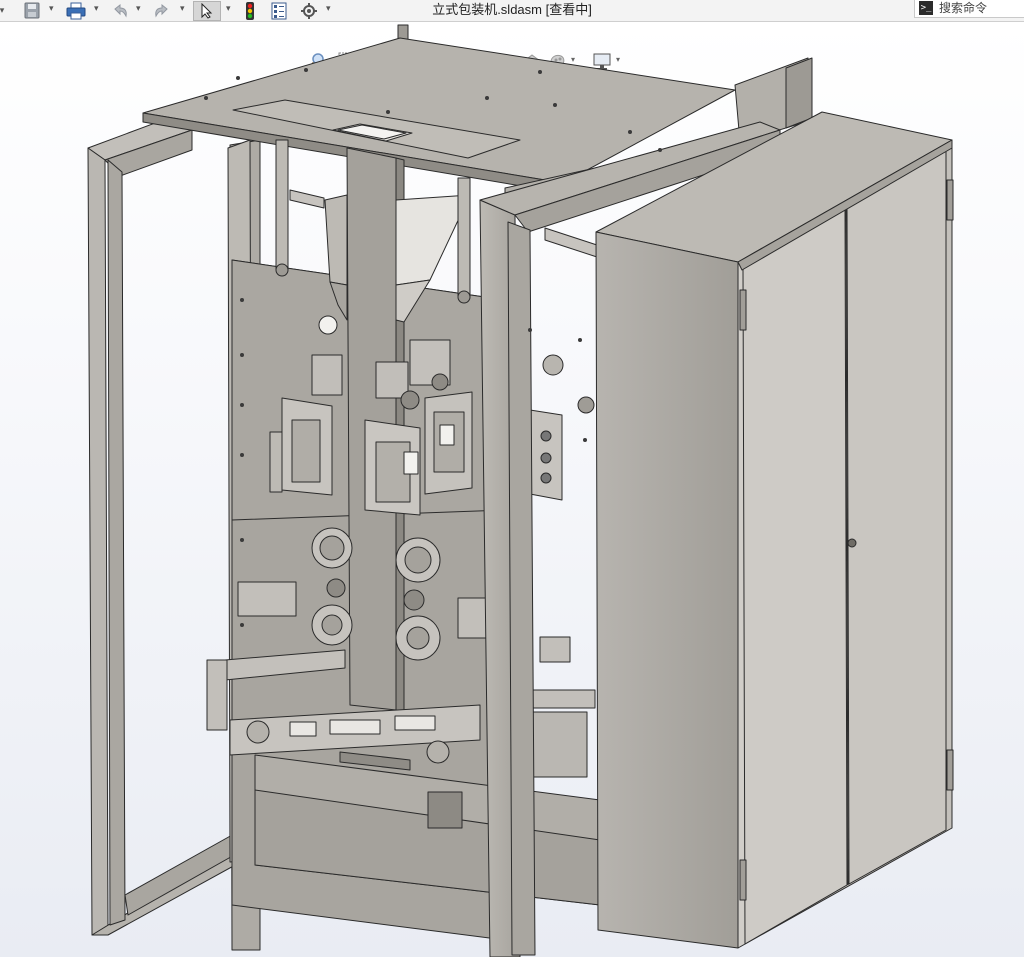 This screenshot has width=1024, height=957. Describe the element at coordinates (32, 11) in the screenshot. I see `save-icon` at that location.